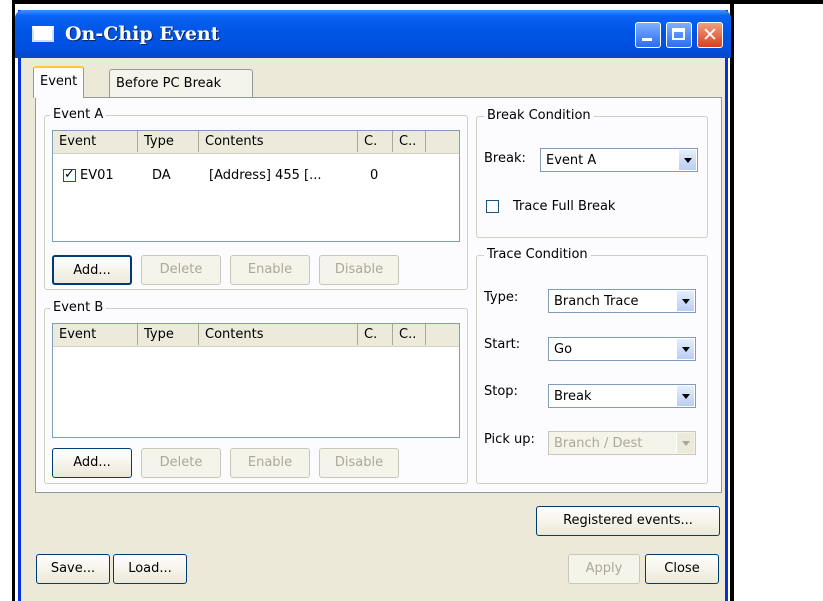  Describe the element at coordinates (161, 175) in the screenshot. I see `row-type: DA` at that location.